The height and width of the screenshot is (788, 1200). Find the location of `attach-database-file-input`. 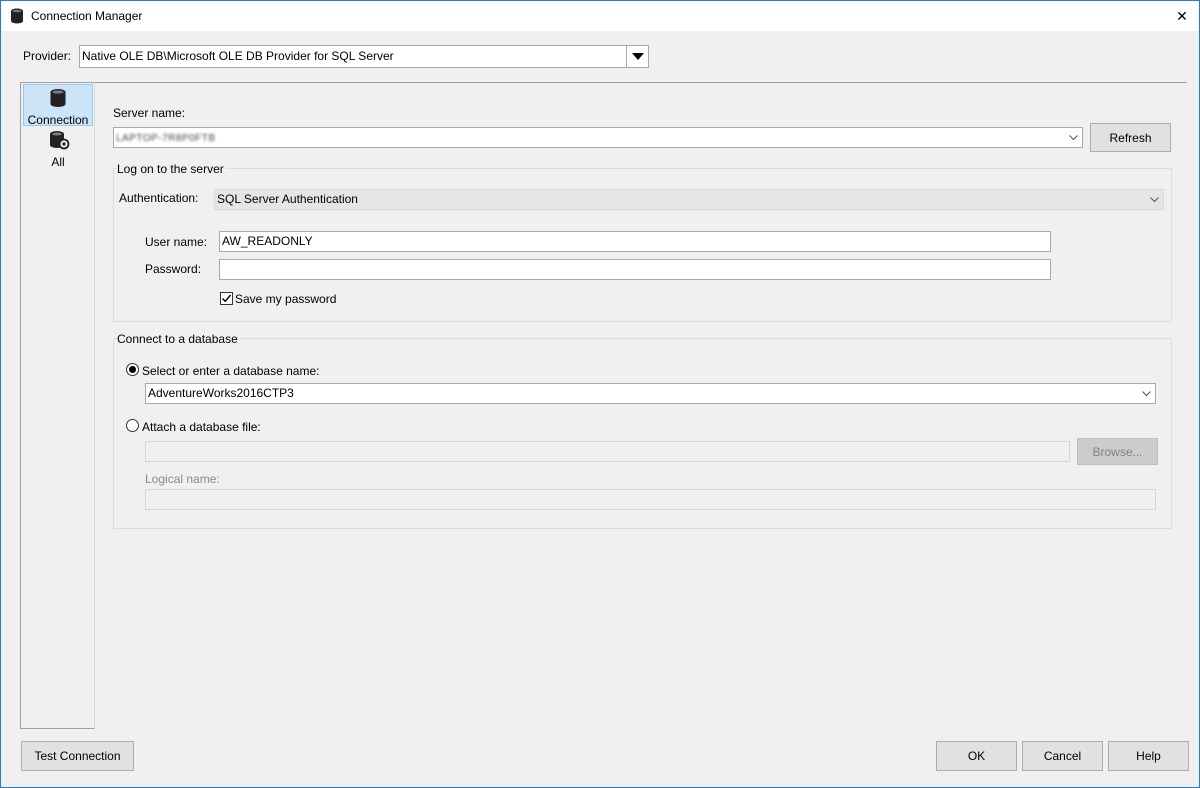

attach-database-file-input is located at coordinates (607, 451).